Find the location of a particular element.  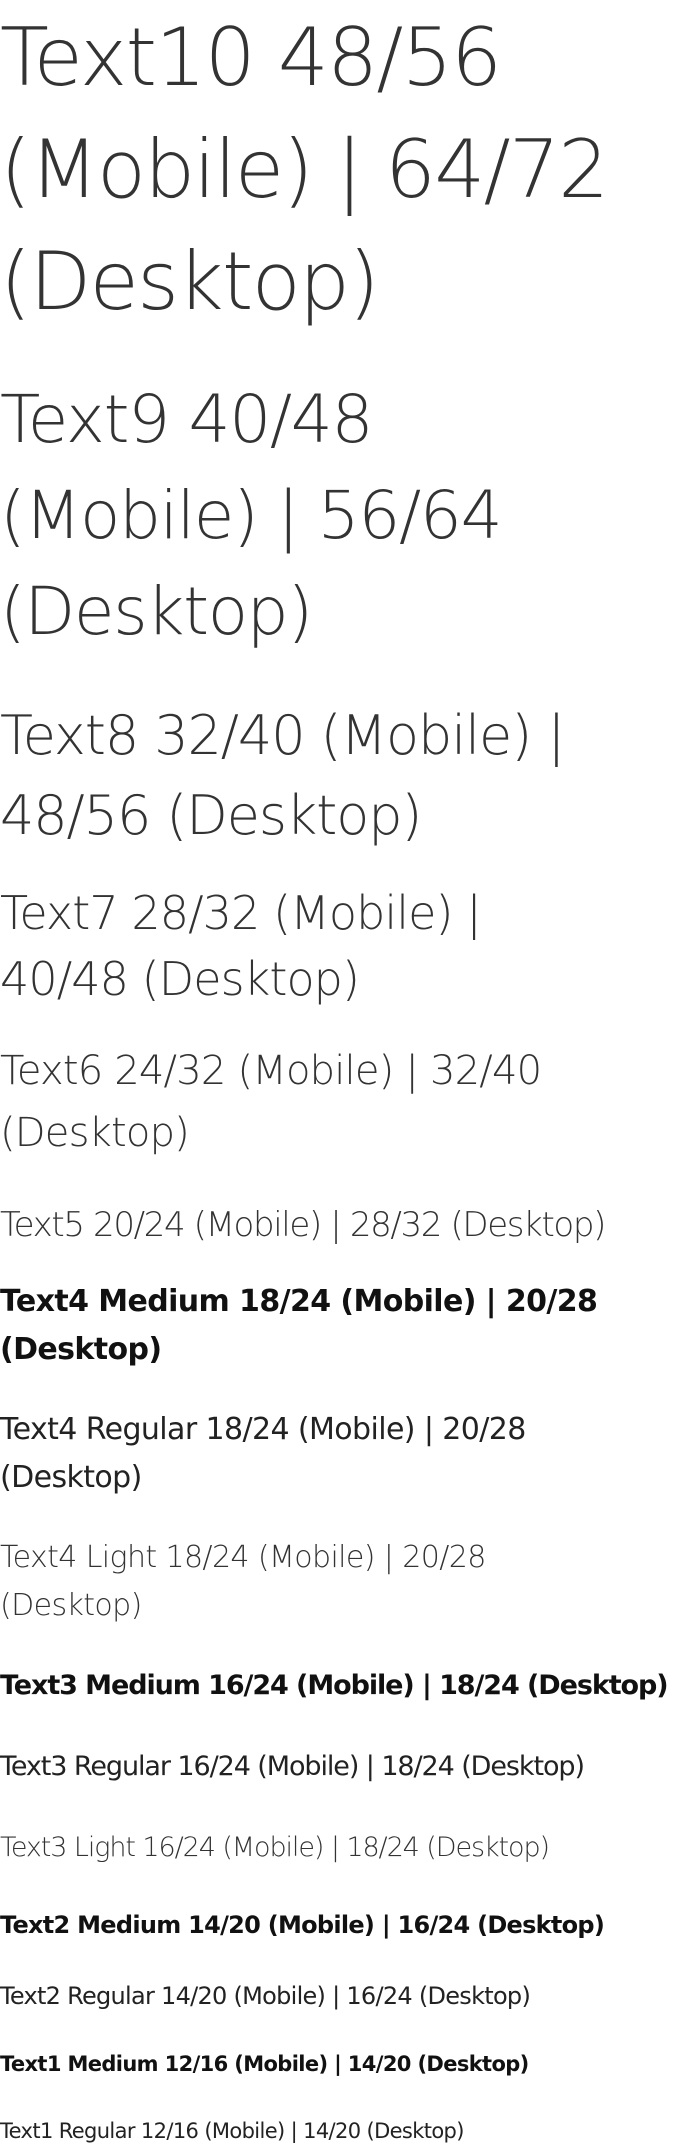

text10-specimen: Text10 48/56 (Mobile) | 64/72 (Desktop) is located at coordinates (304, 169).